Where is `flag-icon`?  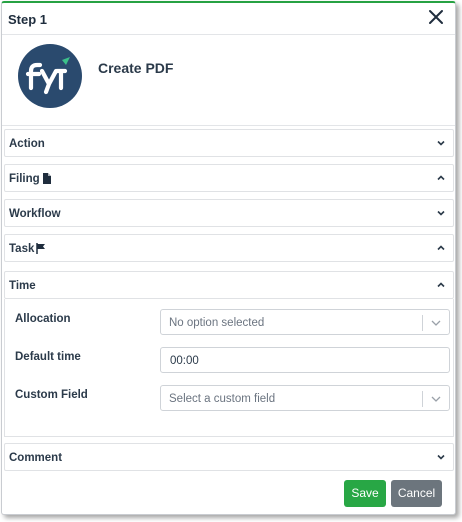
flag-icon is located at coordinates (40, 248).